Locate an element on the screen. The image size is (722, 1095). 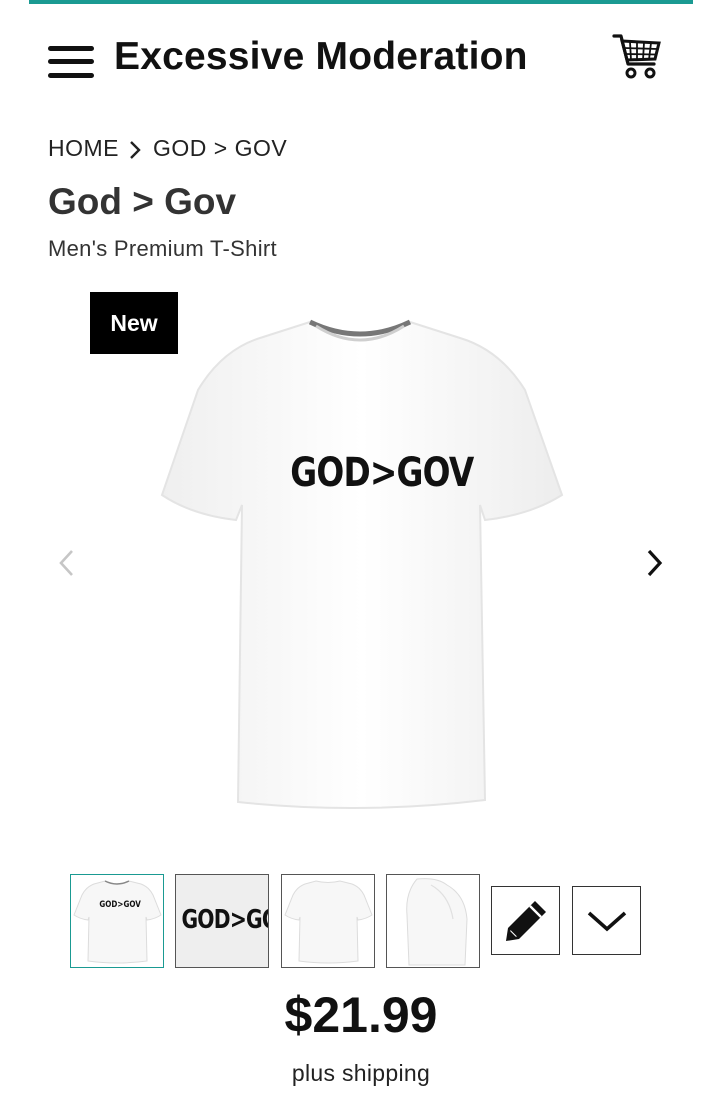
chevron-left-icon is located at coordinates (67, 563).